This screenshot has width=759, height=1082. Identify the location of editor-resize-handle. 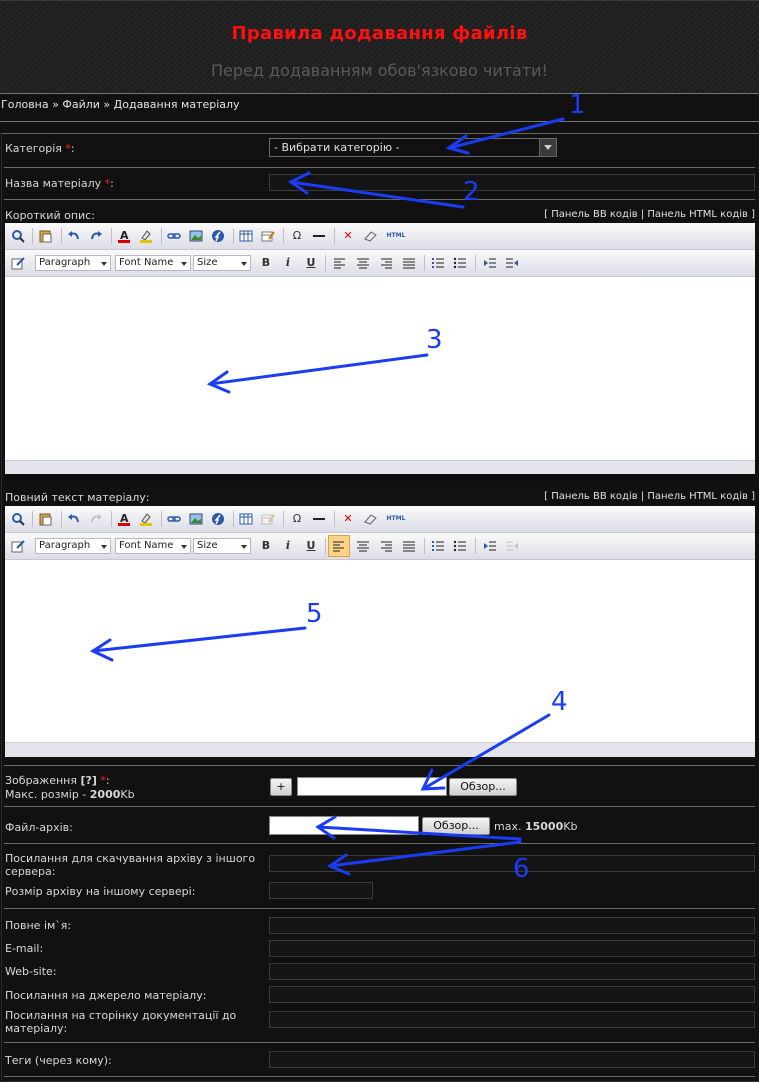
(380, 477).